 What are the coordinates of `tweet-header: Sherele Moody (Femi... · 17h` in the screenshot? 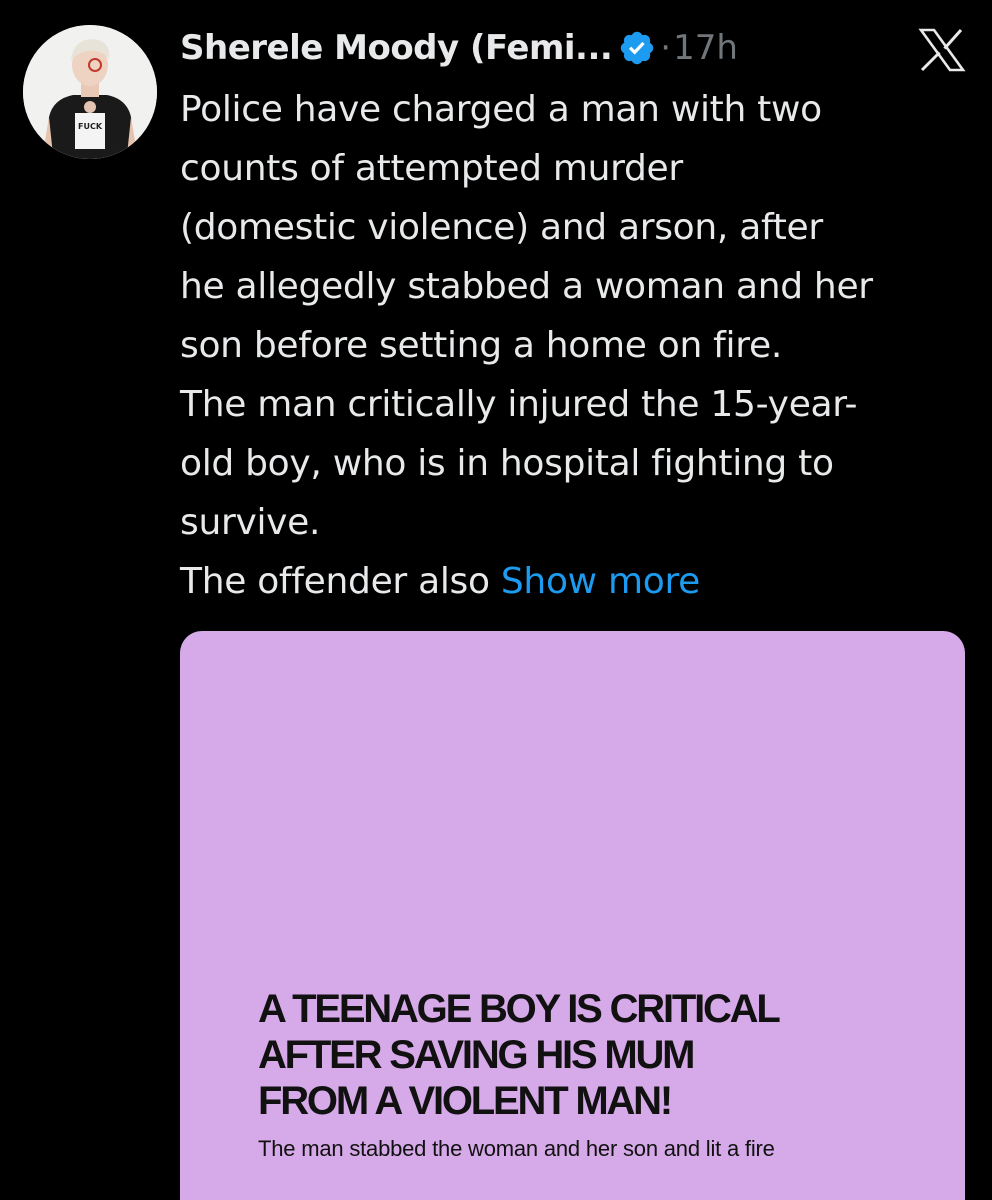 It's located at (459, 48).